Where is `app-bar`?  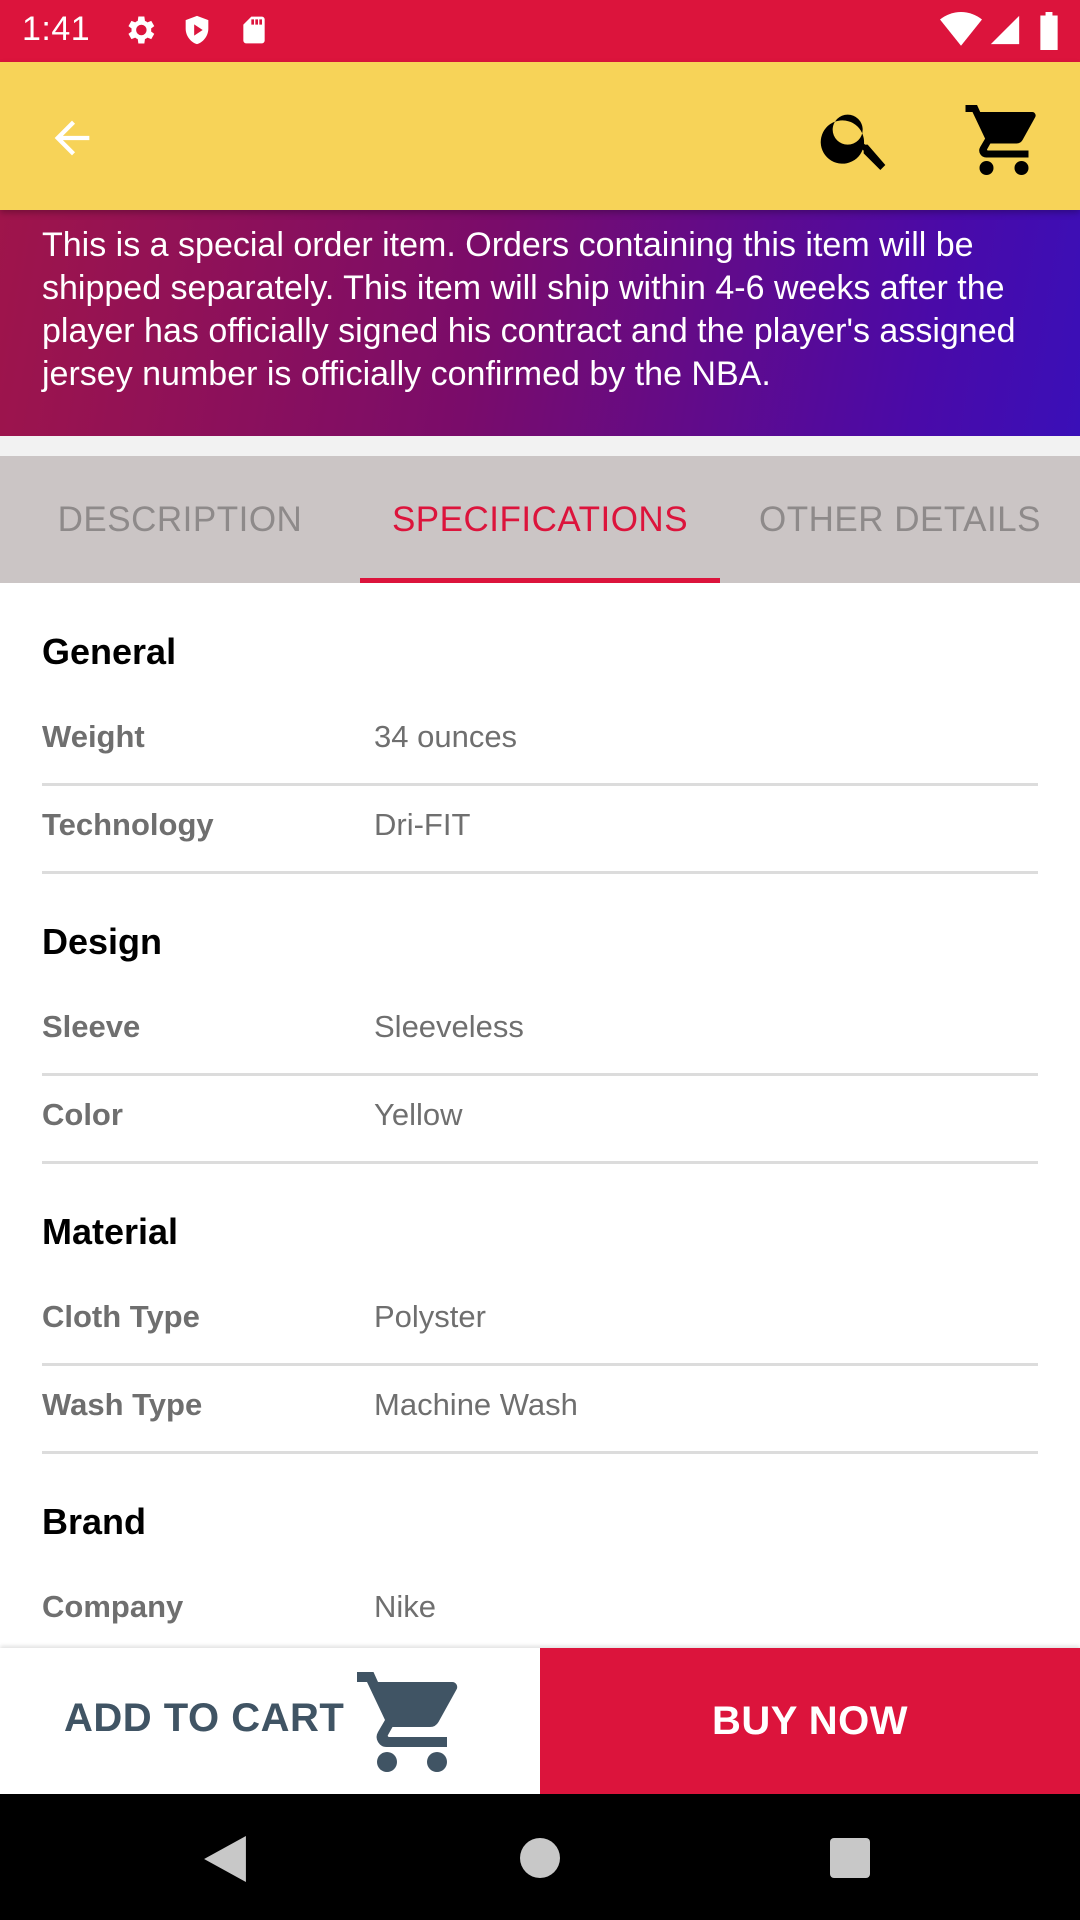
app-bar is located at coordinates (540, 136).